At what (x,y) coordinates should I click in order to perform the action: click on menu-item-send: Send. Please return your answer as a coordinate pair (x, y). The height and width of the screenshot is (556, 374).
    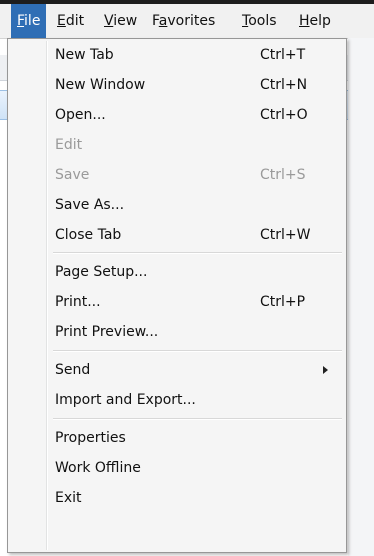
    Looking at the image, I should click on (177, 370).